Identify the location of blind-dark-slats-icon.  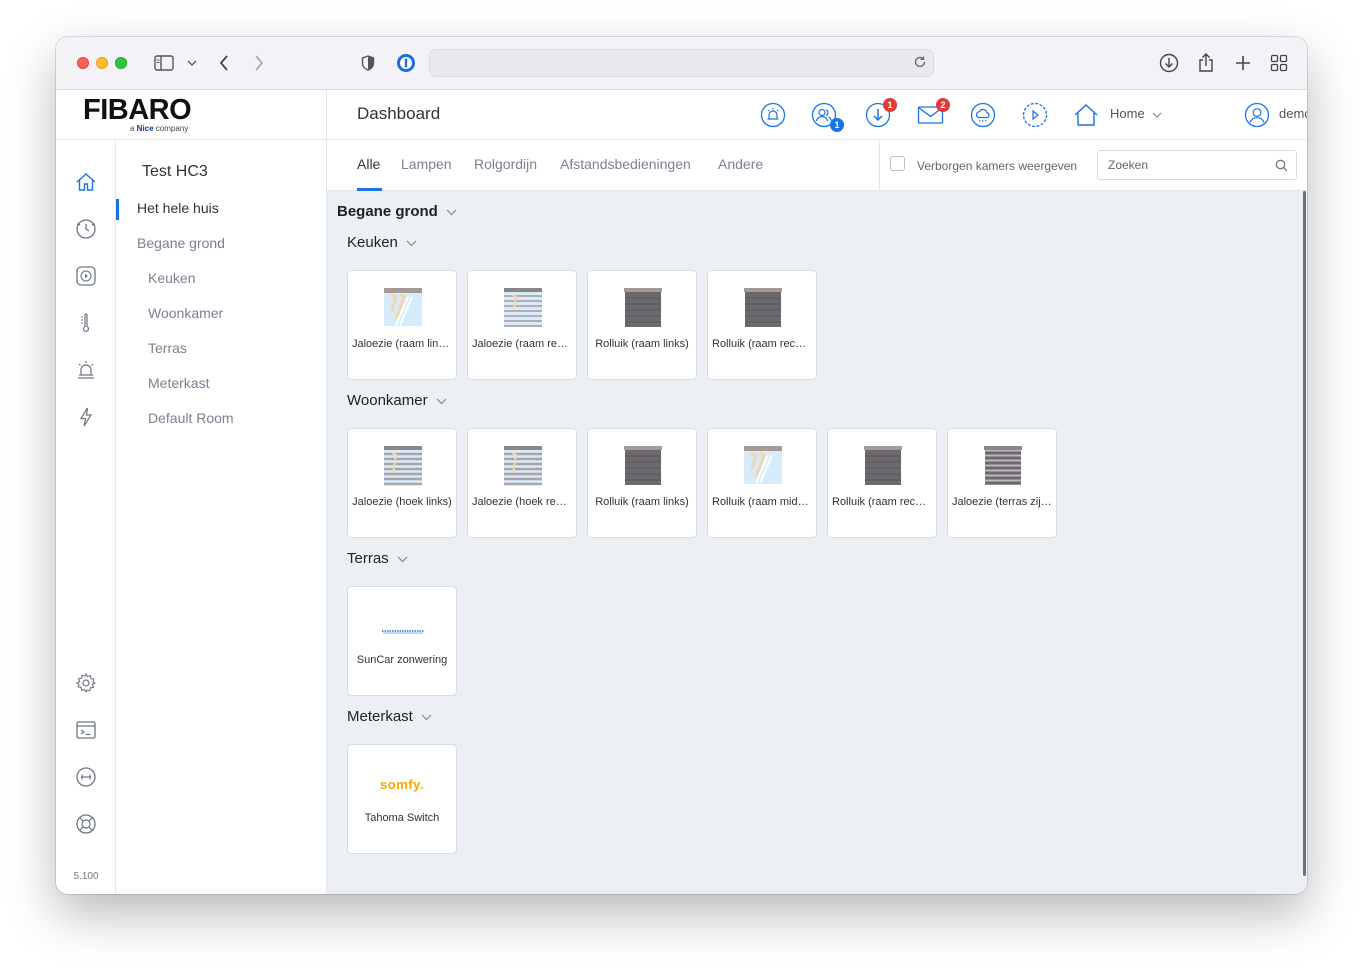
(1003, 465).